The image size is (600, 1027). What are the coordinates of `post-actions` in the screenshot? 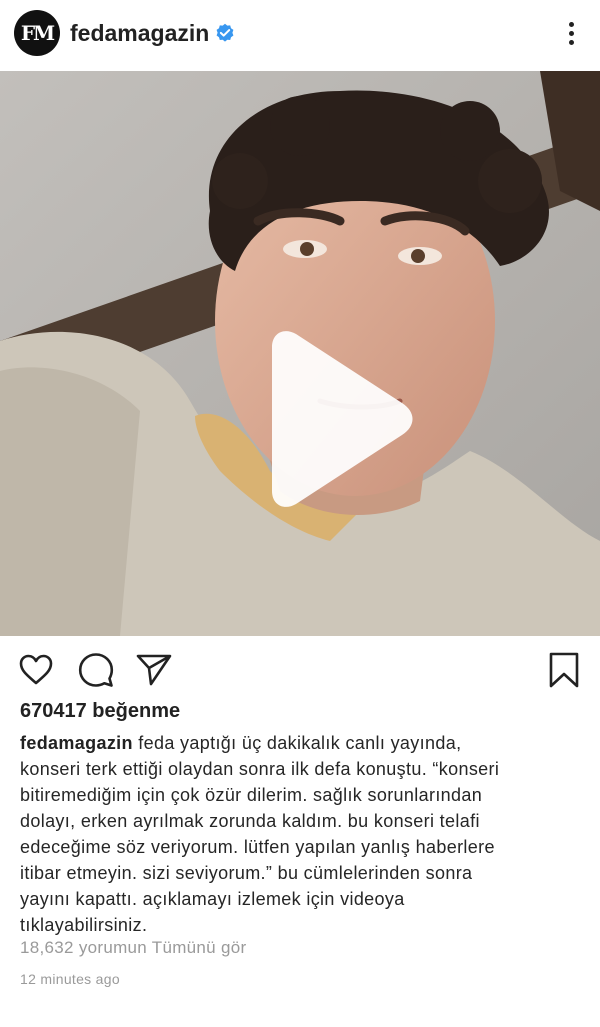 It's located at (300, 670).